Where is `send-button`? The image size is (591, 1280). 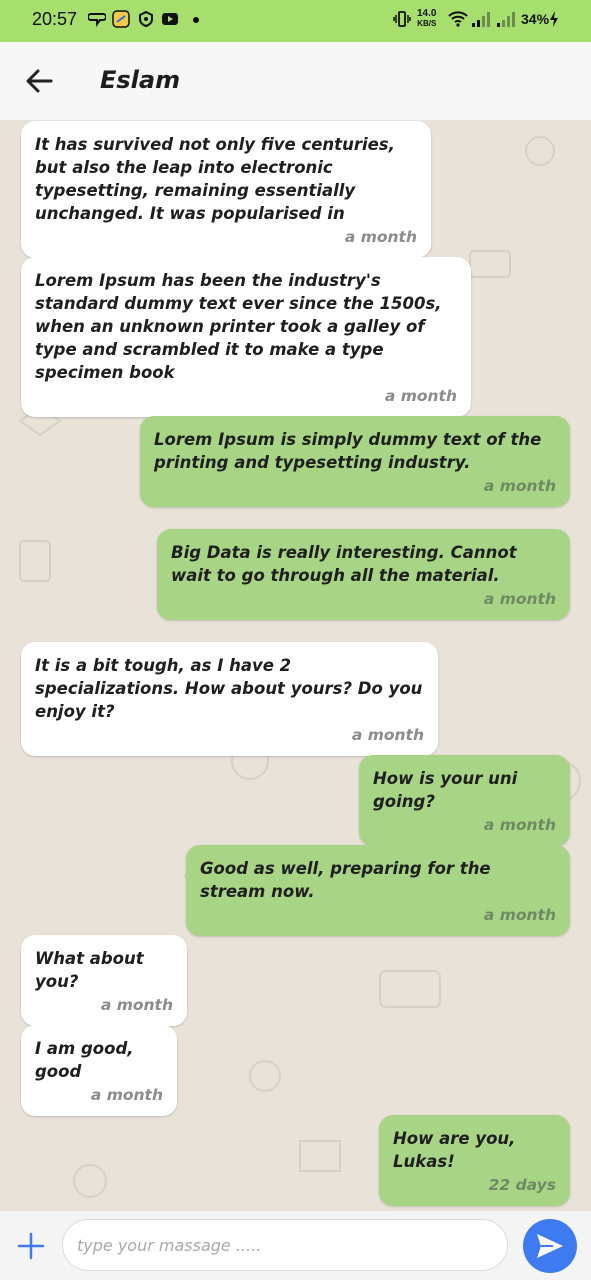 send-button is located at coordinates (550, 1246).